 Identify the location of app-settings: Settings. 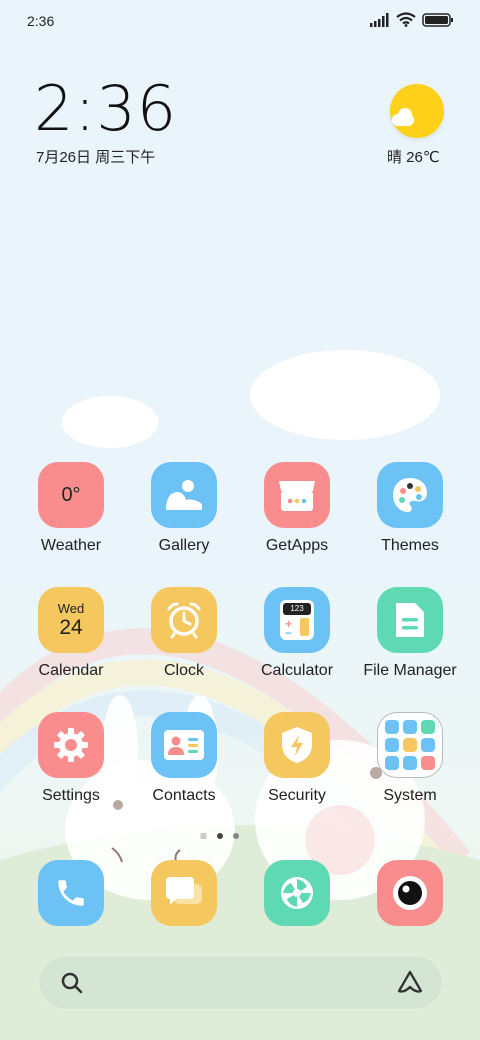
(71, 758).